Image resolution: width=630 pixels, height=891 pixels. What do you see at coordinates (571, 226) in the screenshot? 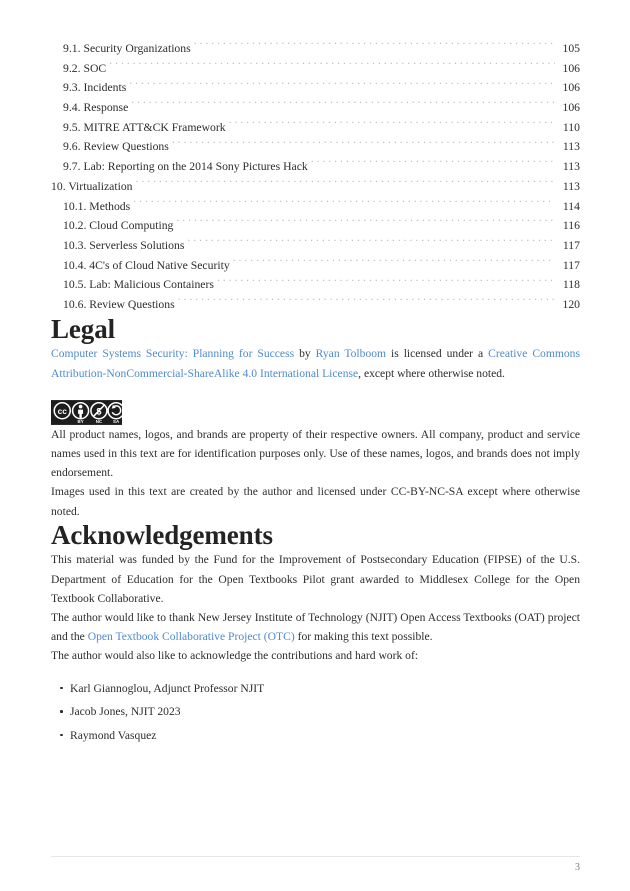
I see `toc-entry-page: 116` at bounding box center [571, 226].